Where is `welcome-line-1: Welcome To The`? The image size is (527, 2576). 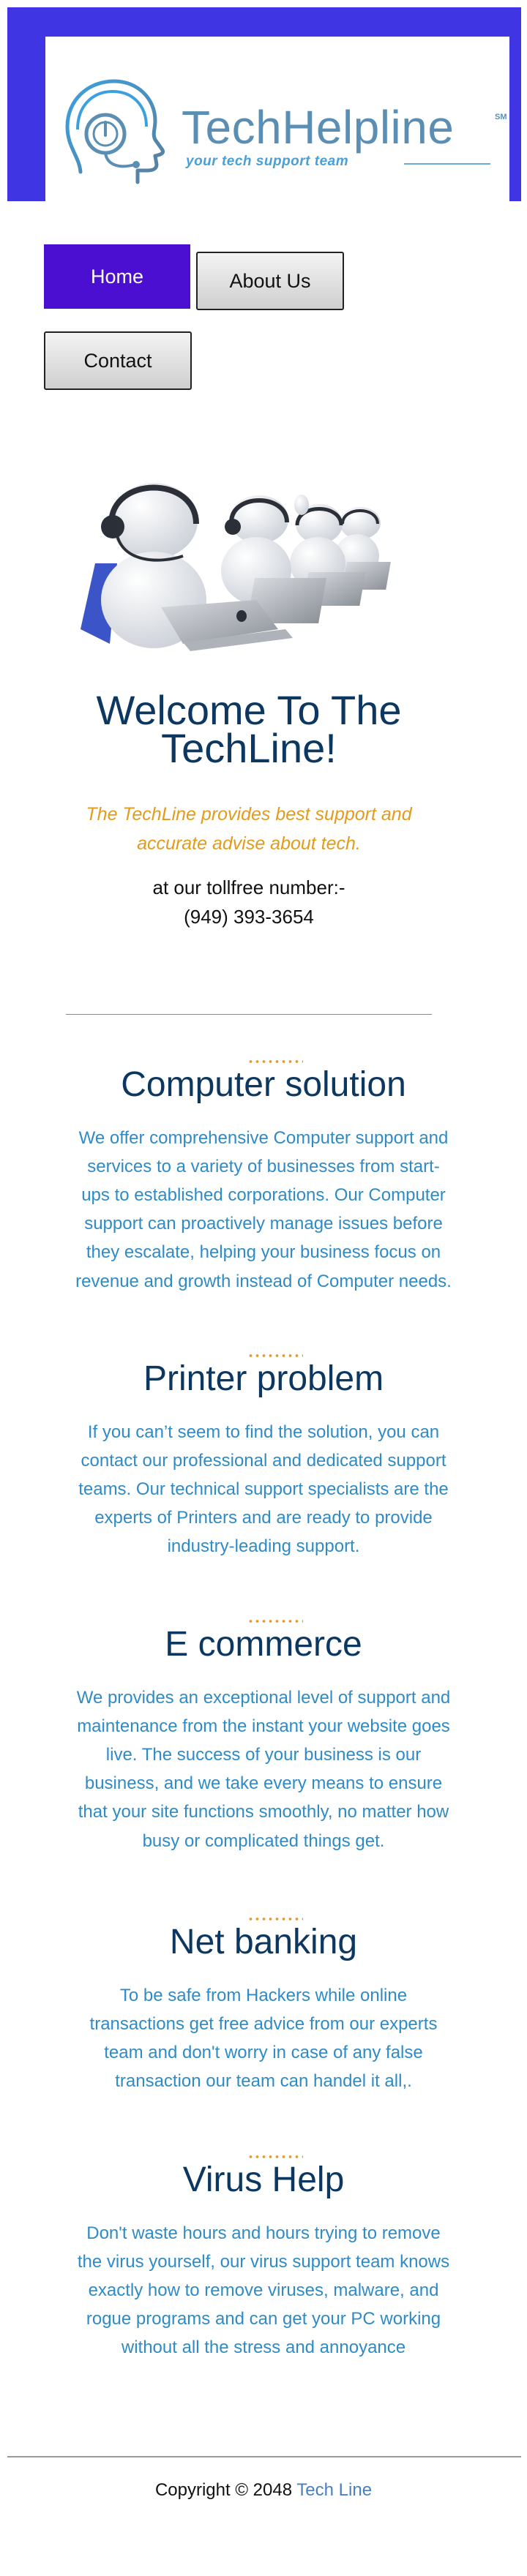
welcome-line-1: Welcome To The is located at coordinates (249, 710).